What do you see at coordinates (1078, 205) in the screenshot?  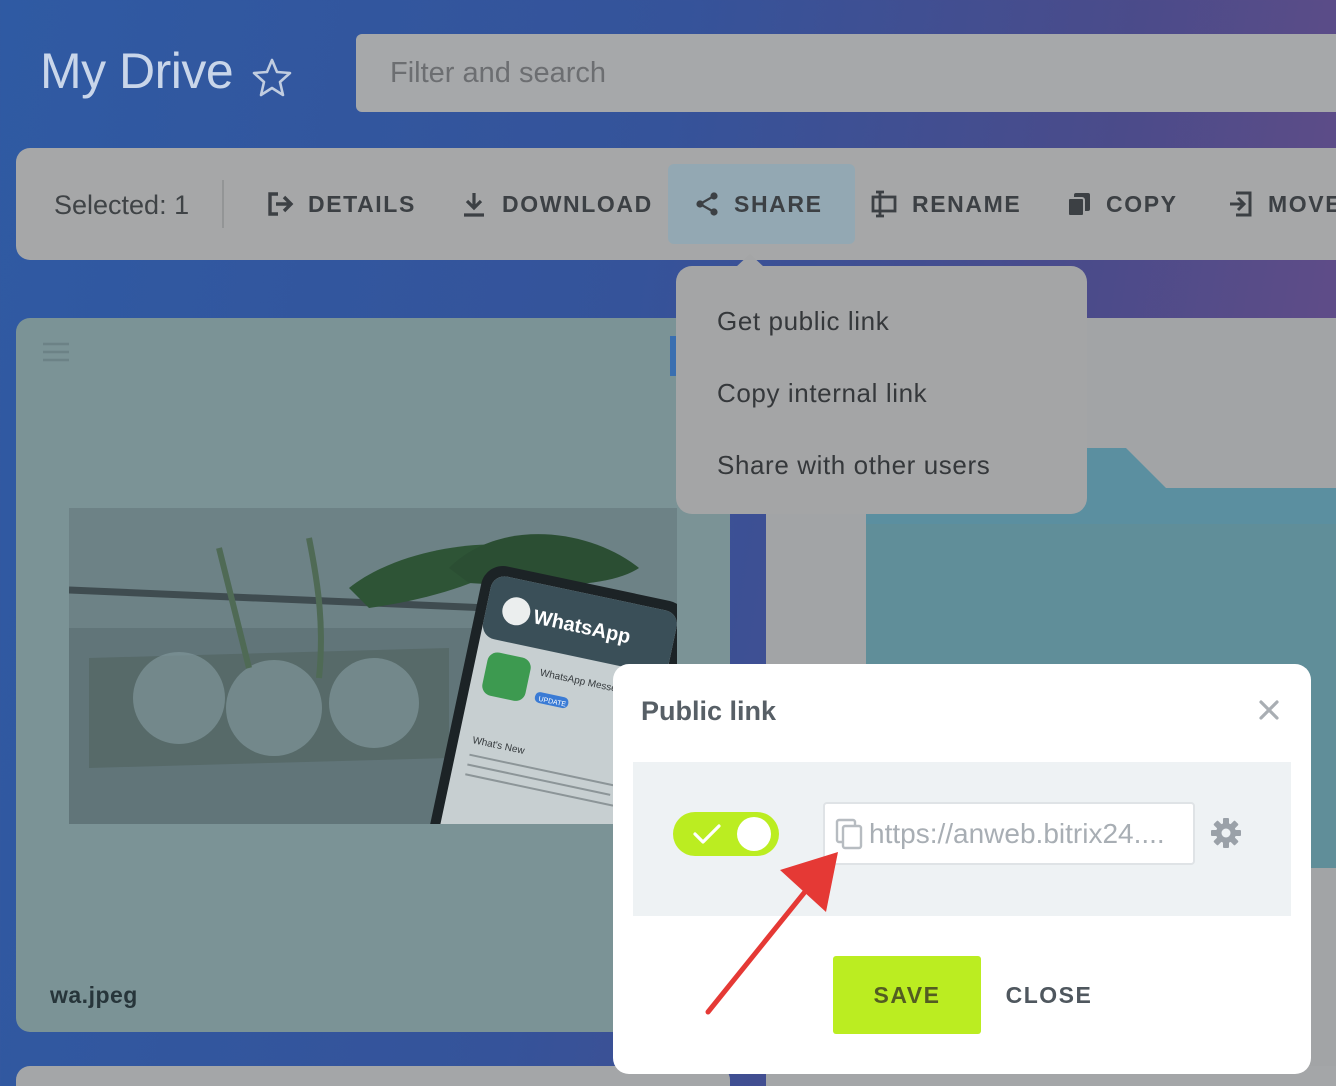 I see `copy-icon` at bounding box center [1078, 205].